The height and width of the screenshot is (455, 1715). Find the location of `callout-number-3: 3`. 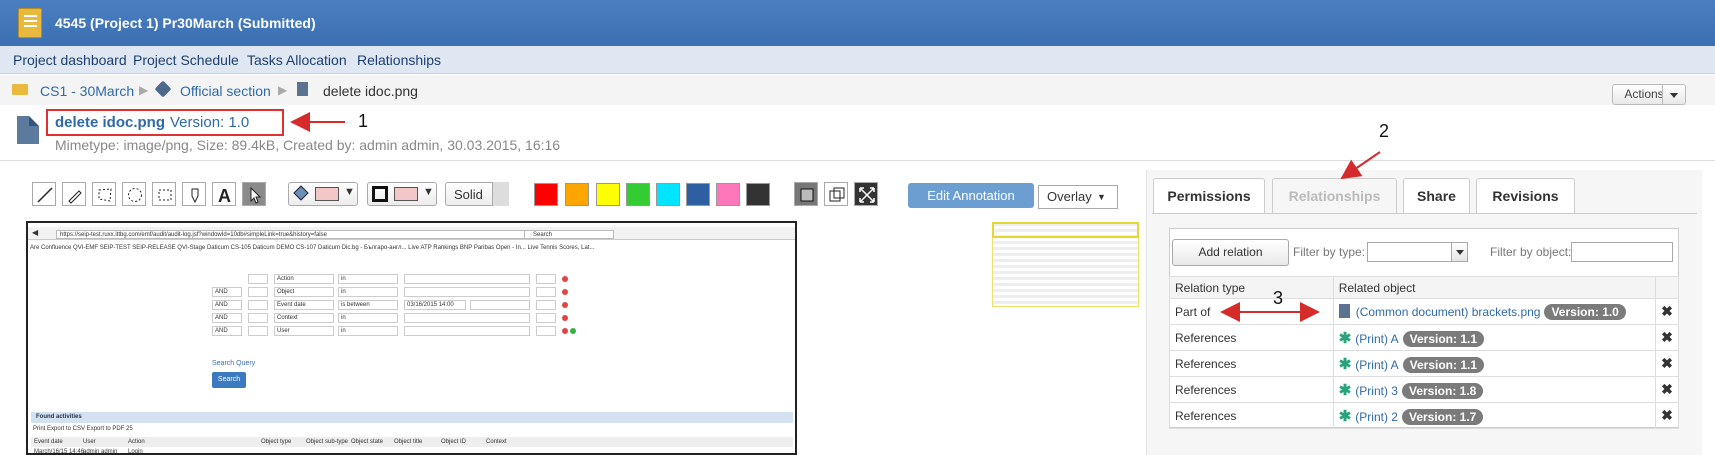

callout-number-3: 3 is located at coordinates (1278, 298).